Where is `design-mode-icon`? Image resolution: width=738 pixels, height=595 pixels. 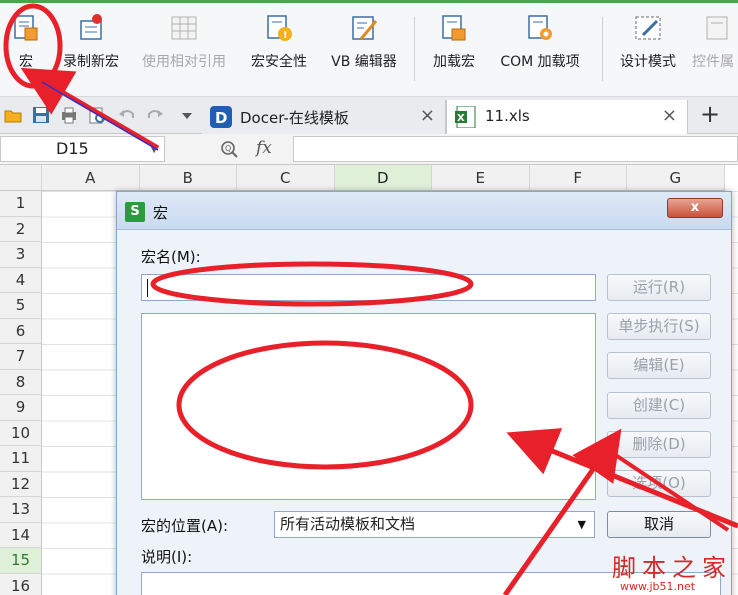
design-mode-icon is located at coordinates (648, 28).